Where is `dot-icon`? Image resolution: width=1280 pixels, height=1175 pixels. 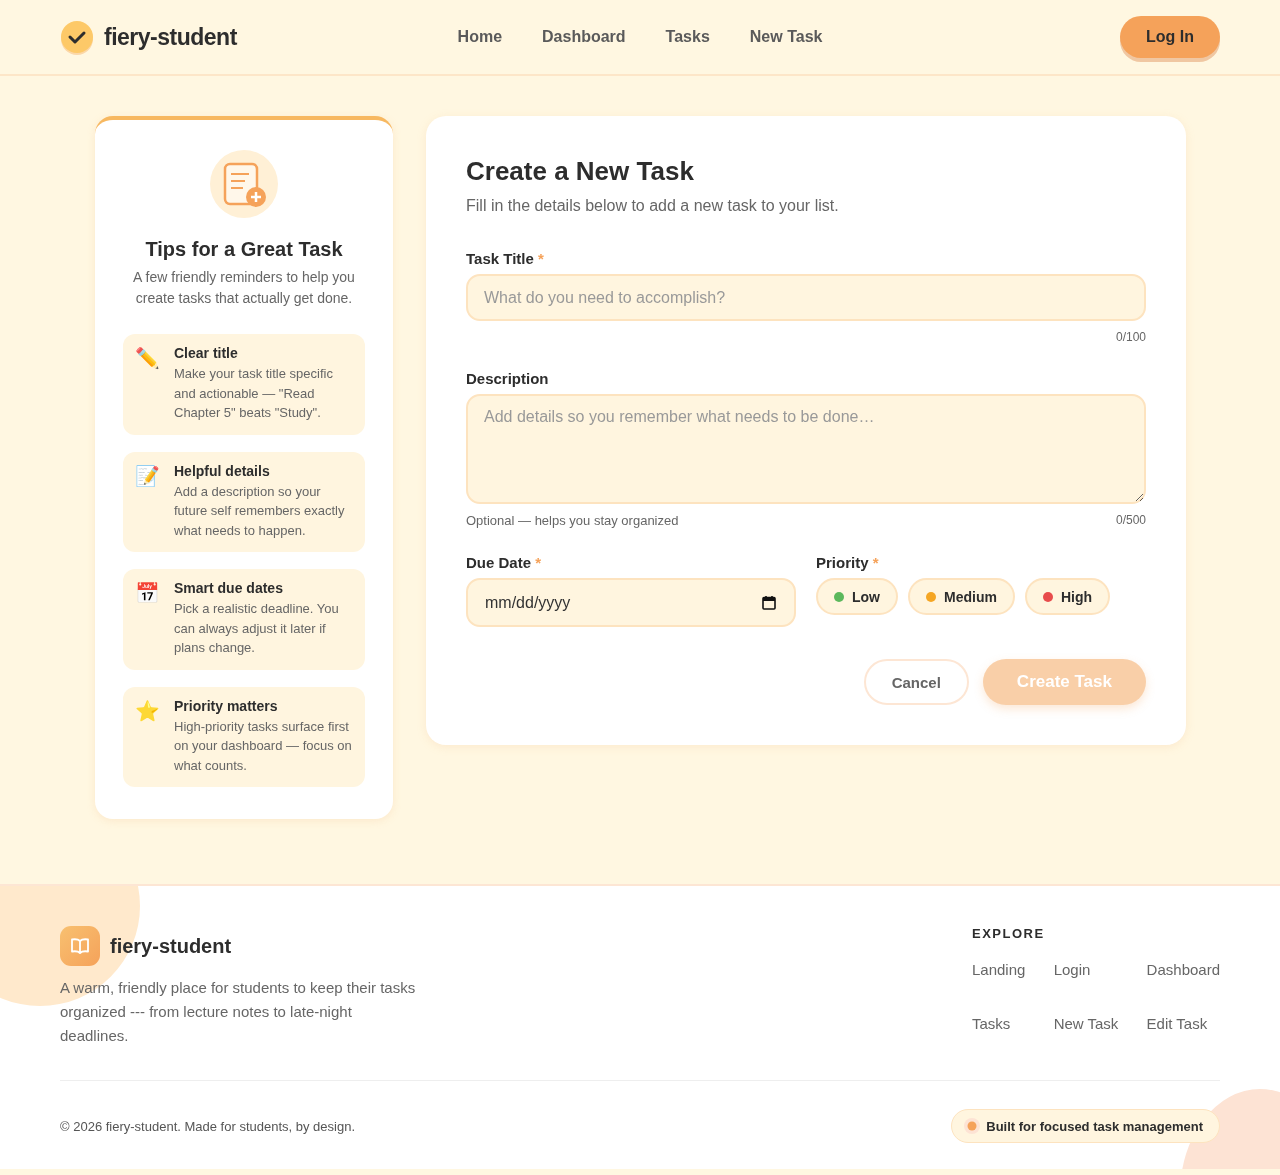 dot-icon is located at coordinates (972, 1126).